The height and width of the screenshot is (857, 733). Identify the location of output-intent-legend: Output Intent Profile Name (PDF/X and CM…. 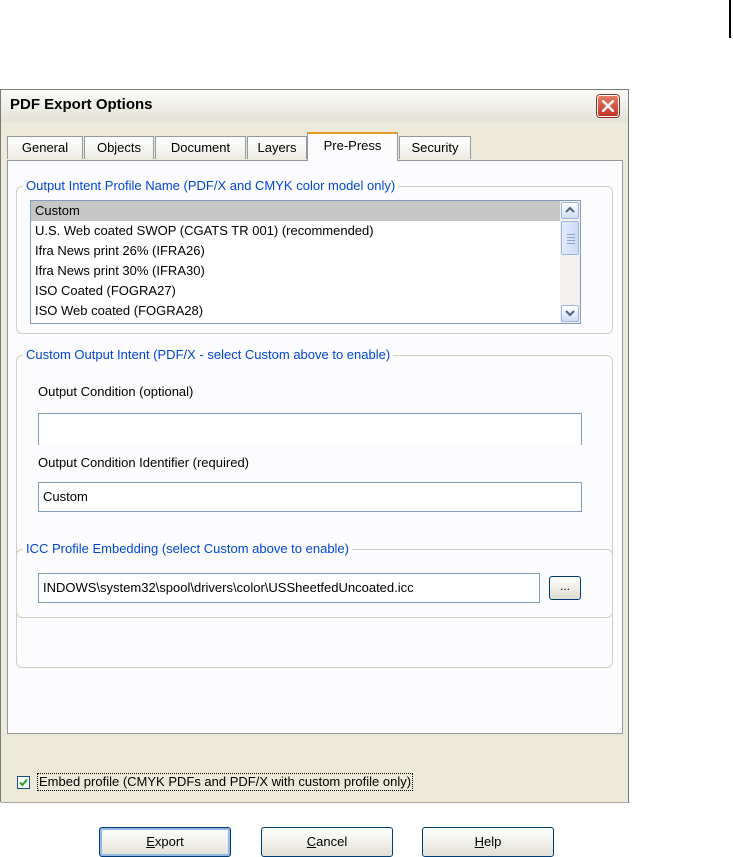
(211, 186).